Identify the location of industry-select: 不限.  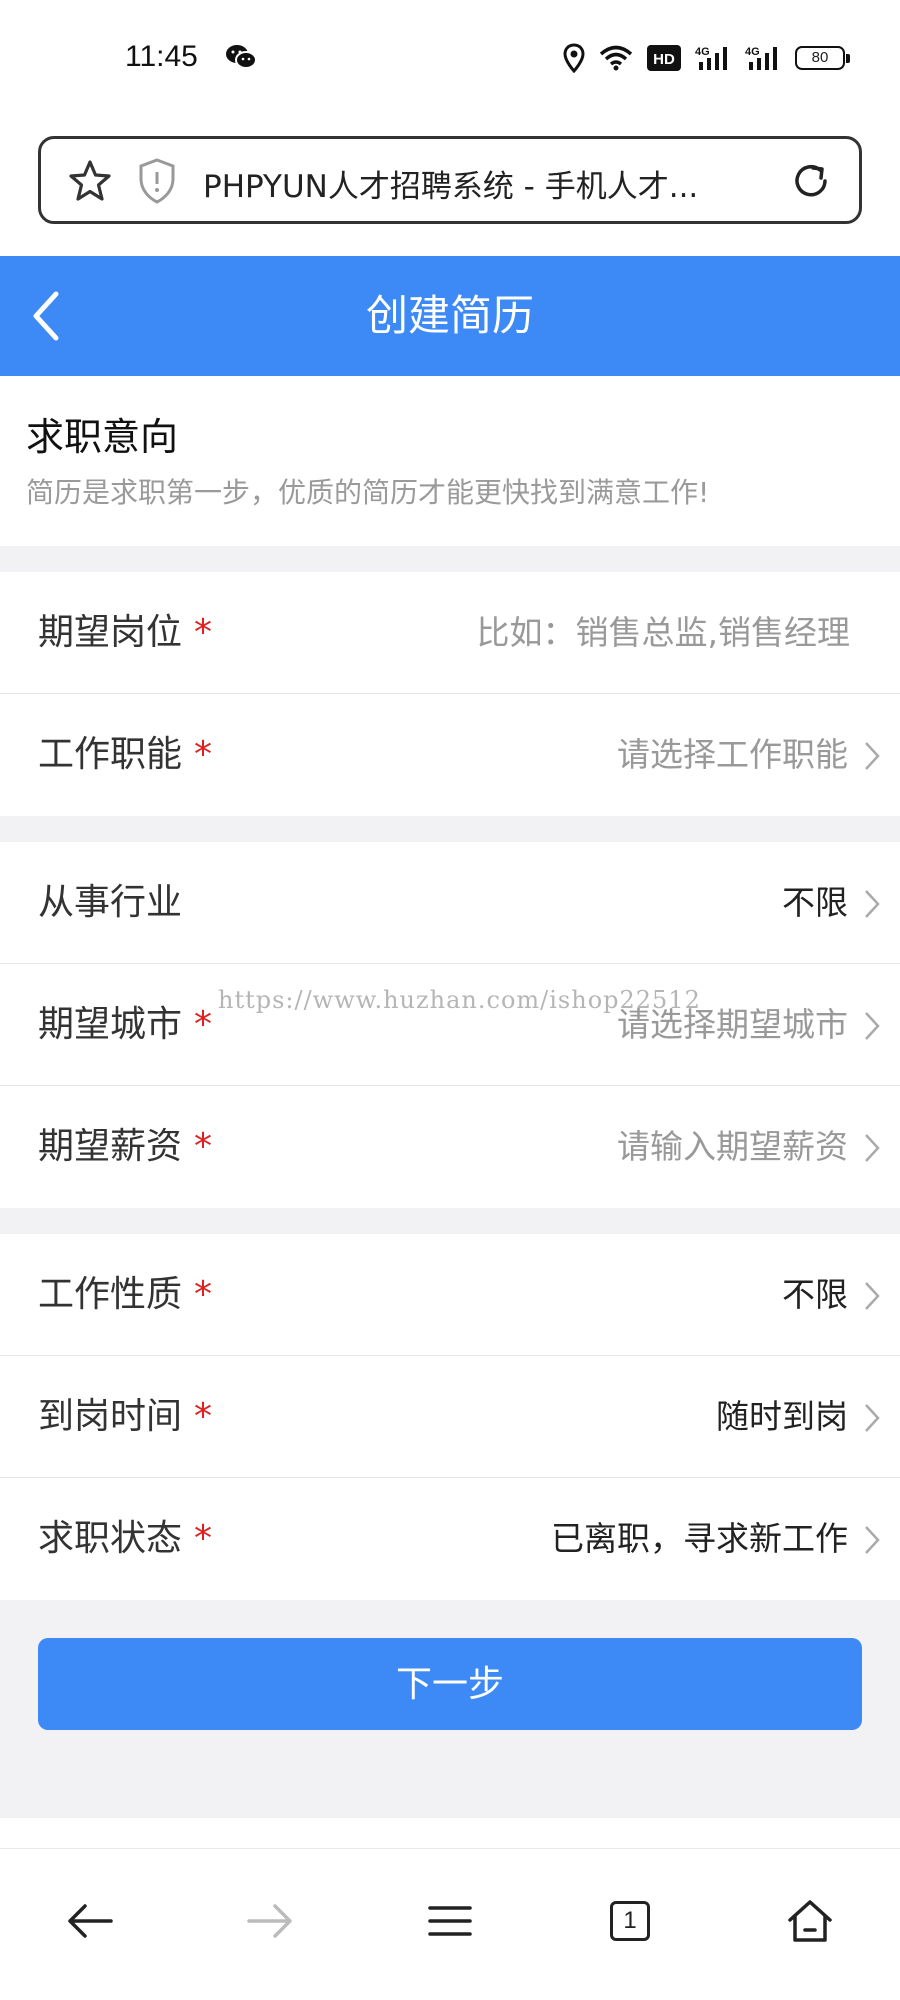
(815, 903).